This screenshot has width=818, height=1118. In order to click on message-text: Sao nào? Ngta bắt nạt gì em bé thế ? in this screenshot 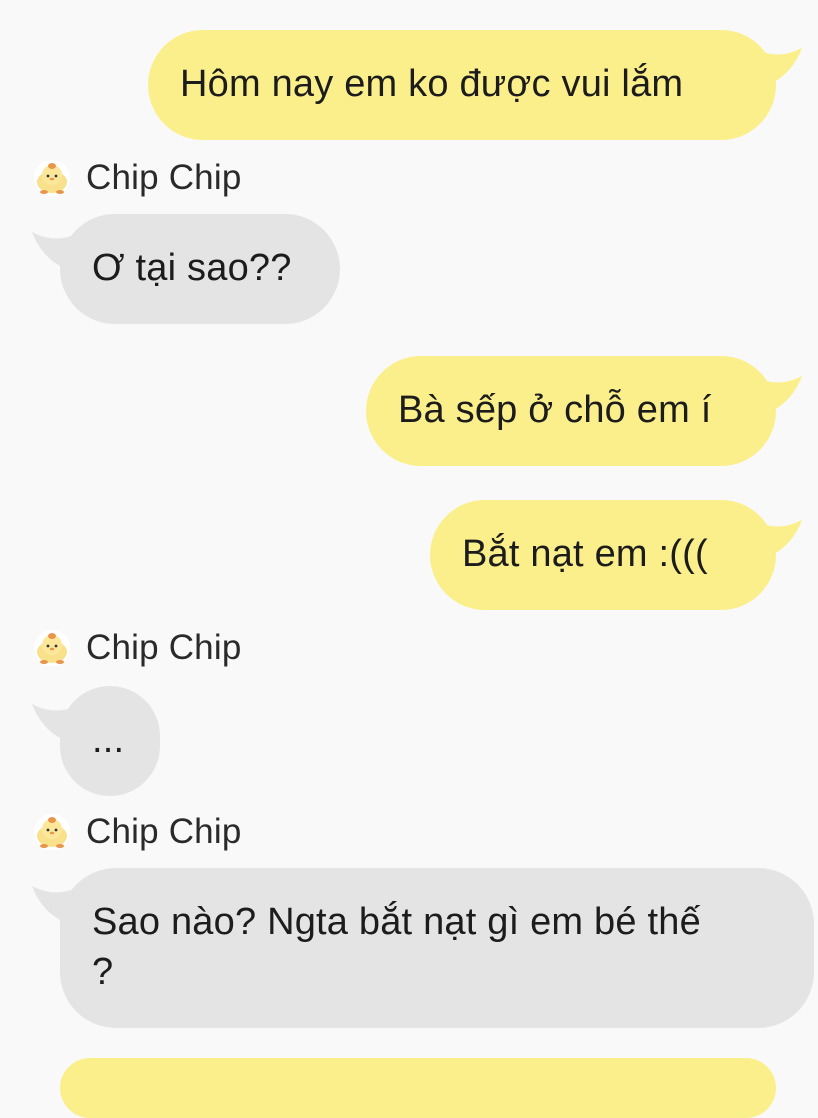, I will do `click(402, 947)`.